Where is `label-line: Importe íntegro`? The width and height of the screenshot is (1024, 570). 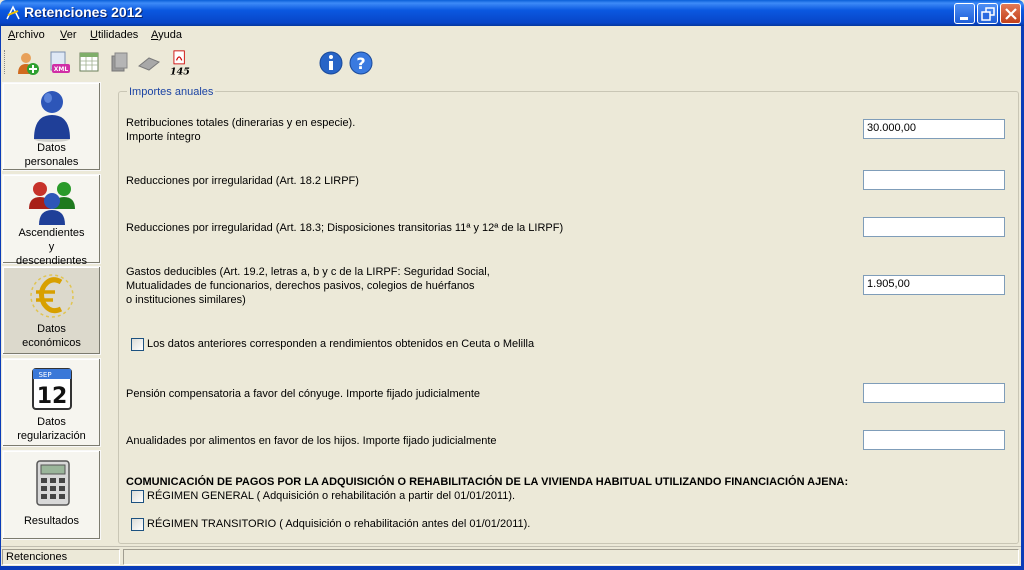
label-line: Importe íntegro is located at coordinates (163, 137).